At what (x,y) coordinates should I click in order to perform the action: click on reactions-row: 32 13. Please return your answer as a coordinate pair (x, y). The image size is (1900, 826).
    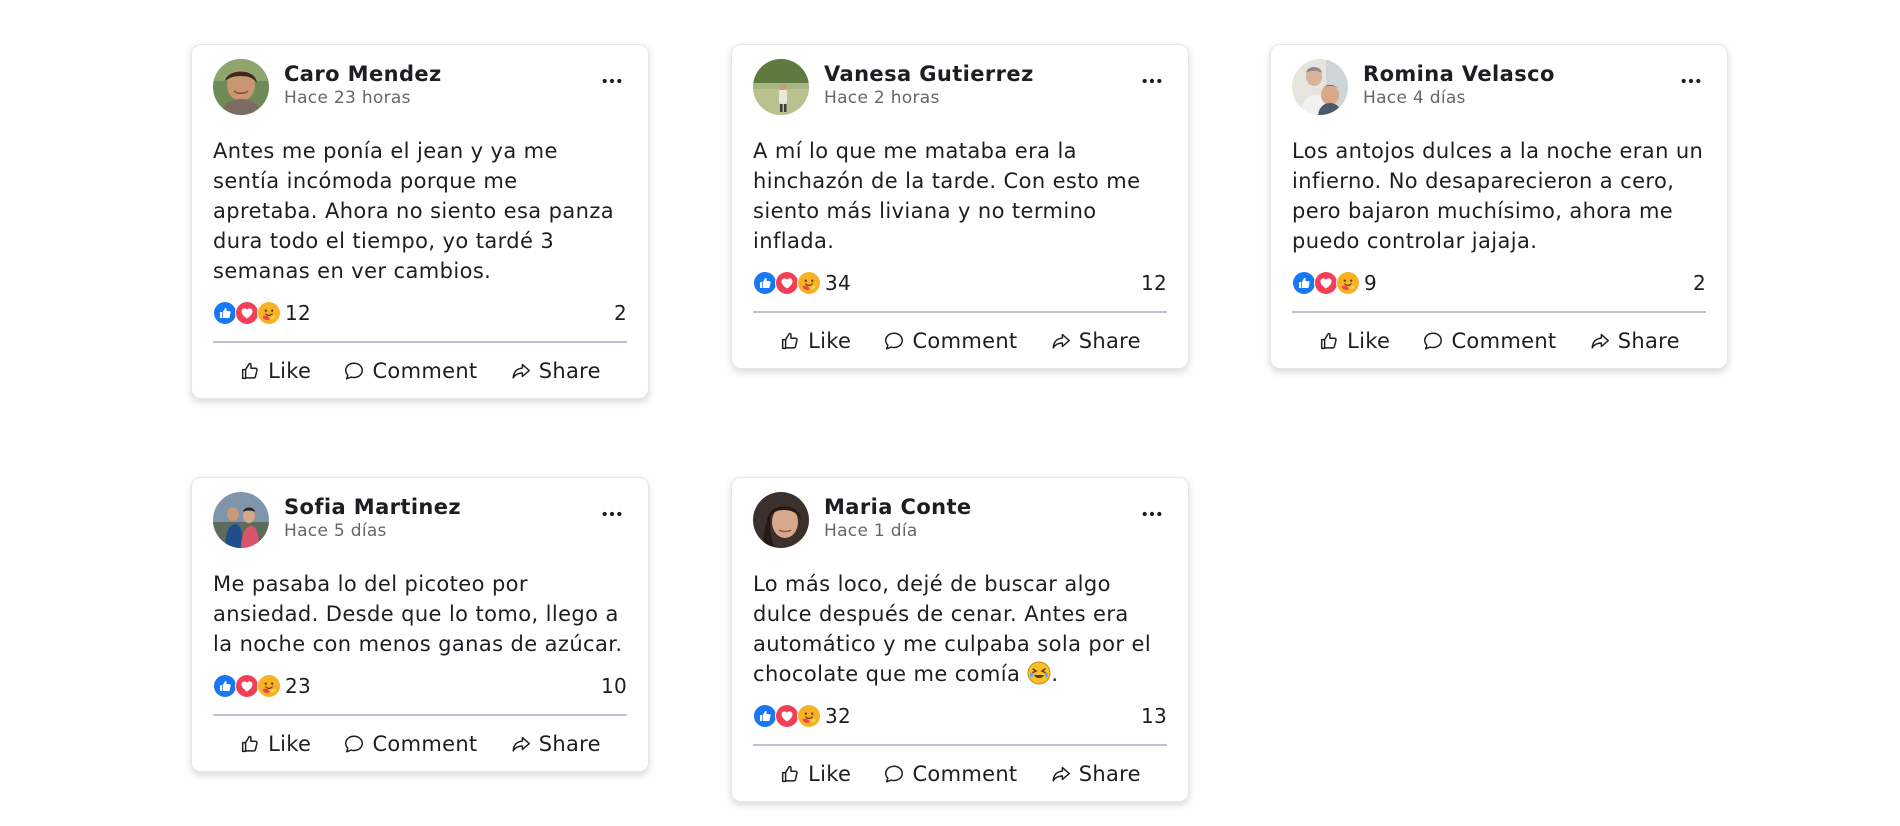
    Looking at the image, I should click on (960, 716).